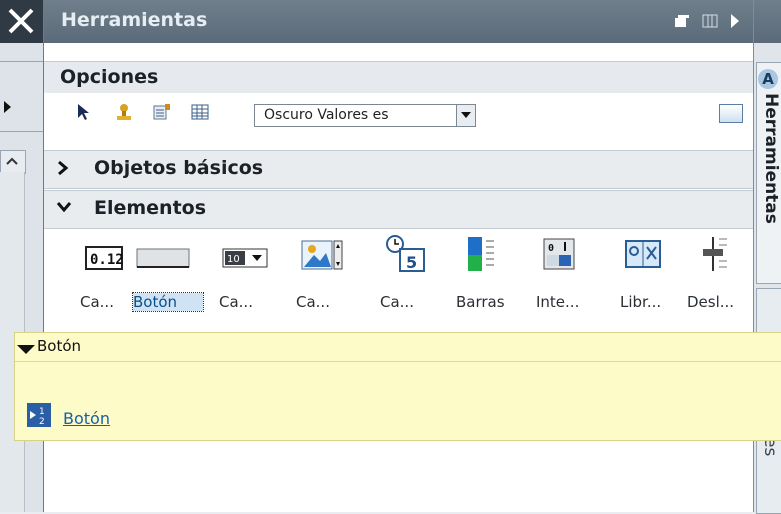 Image resolution: width=781 pixels, height=514 pixels. What do you see at coordinates (124, 112) in the screenshot?
I see `stamp-icon` at bounding box center [124, 112].